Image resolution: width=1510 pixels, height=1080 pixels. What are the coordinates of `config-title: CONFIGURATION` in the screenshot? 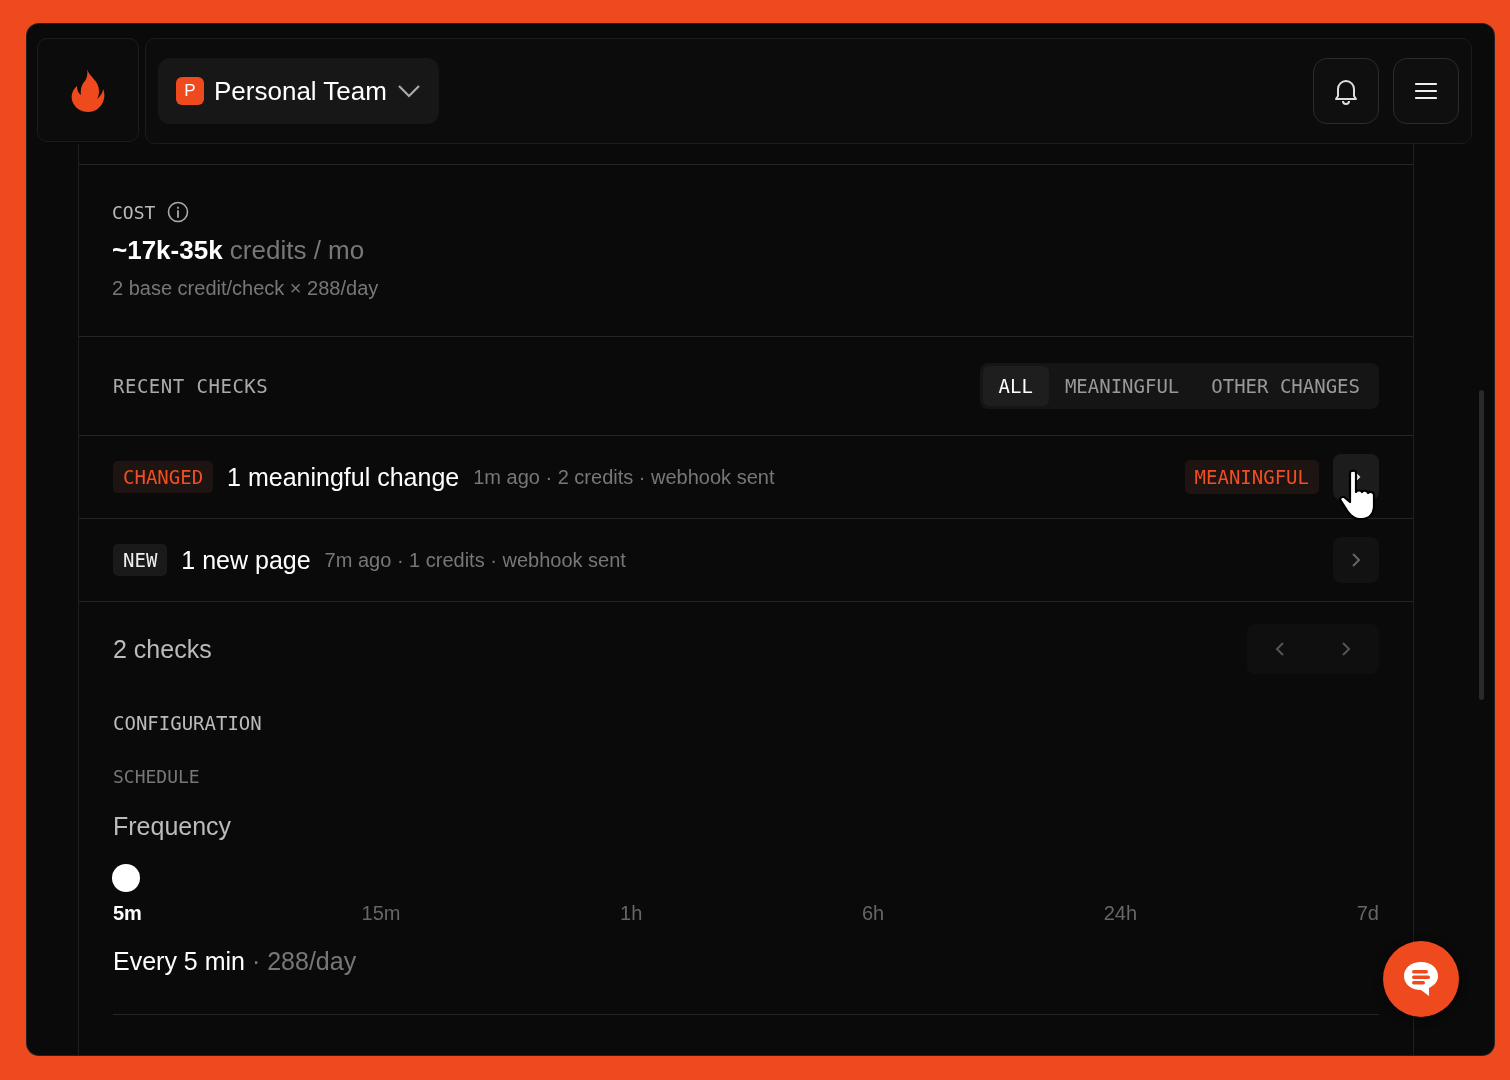 It's located at (188, 724).